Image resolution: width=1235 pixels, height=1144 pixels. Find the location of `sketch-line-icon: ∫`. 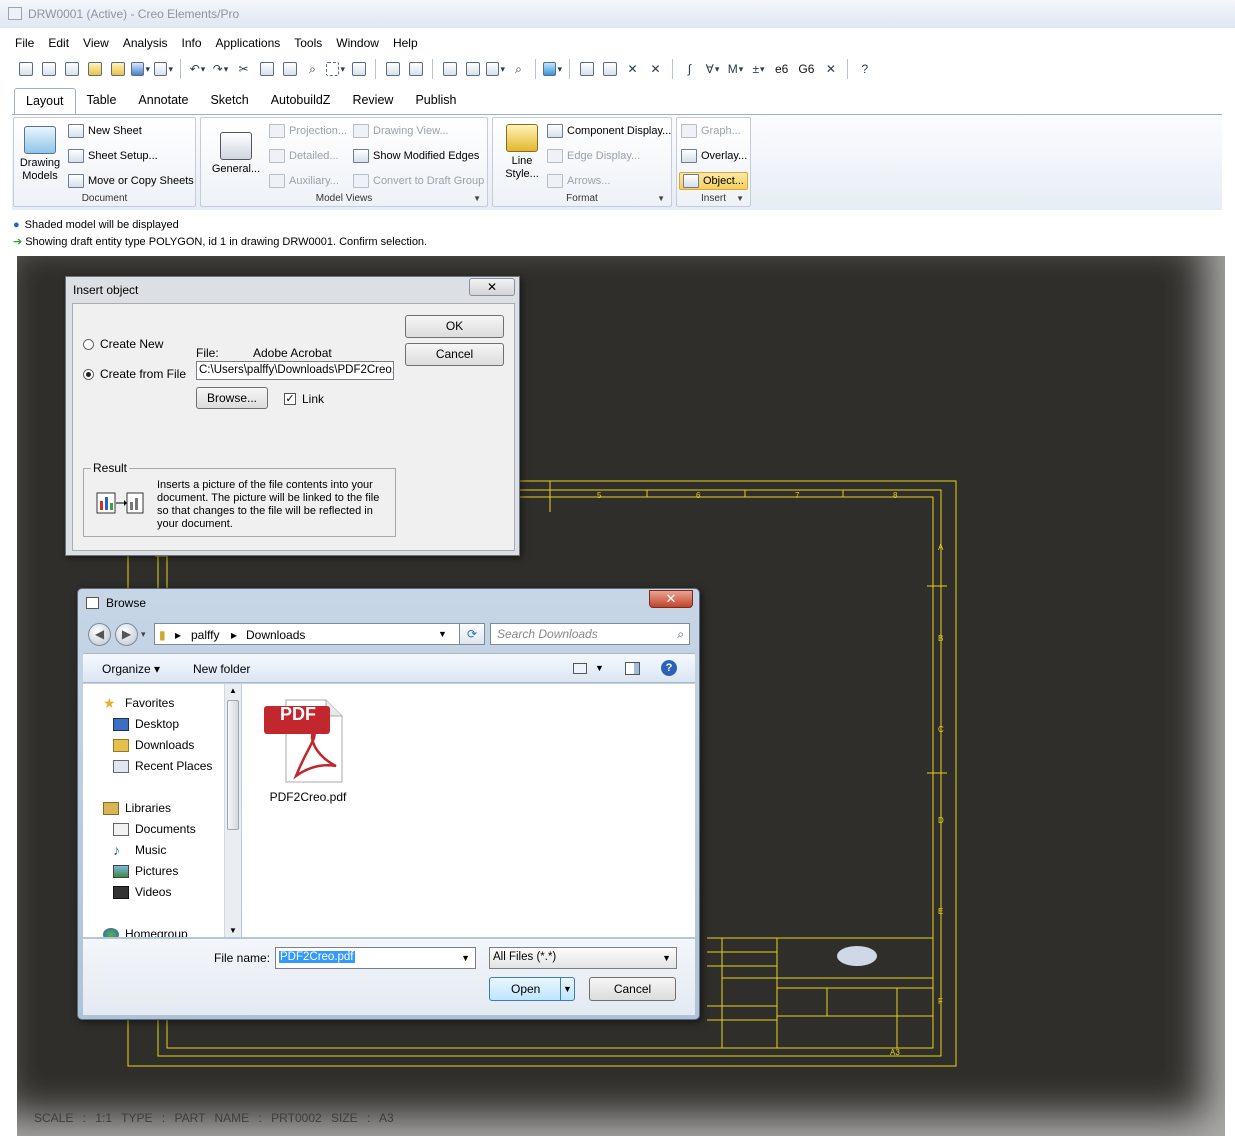

sketch-line-icon: ∫ is located at coordinates (689, 69).